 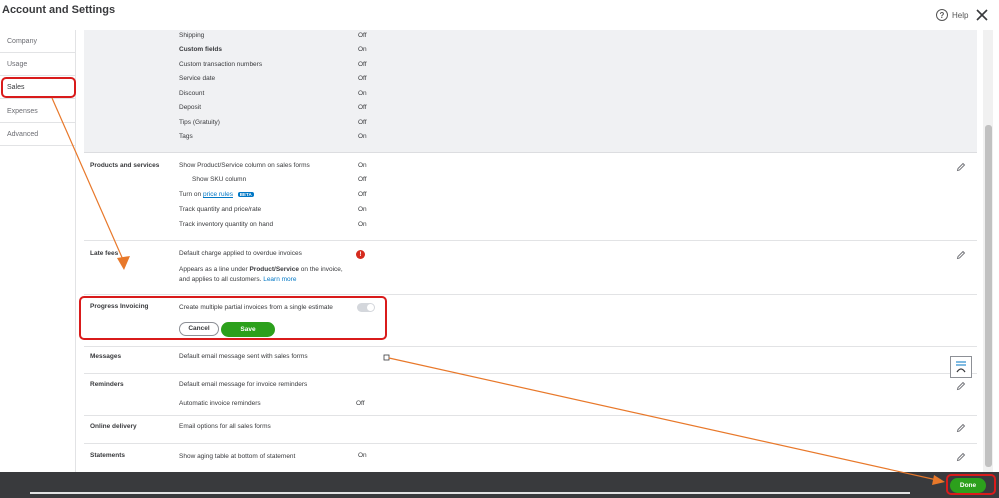 I want to click on help-button: ? Help, so click(x=952, y=15).